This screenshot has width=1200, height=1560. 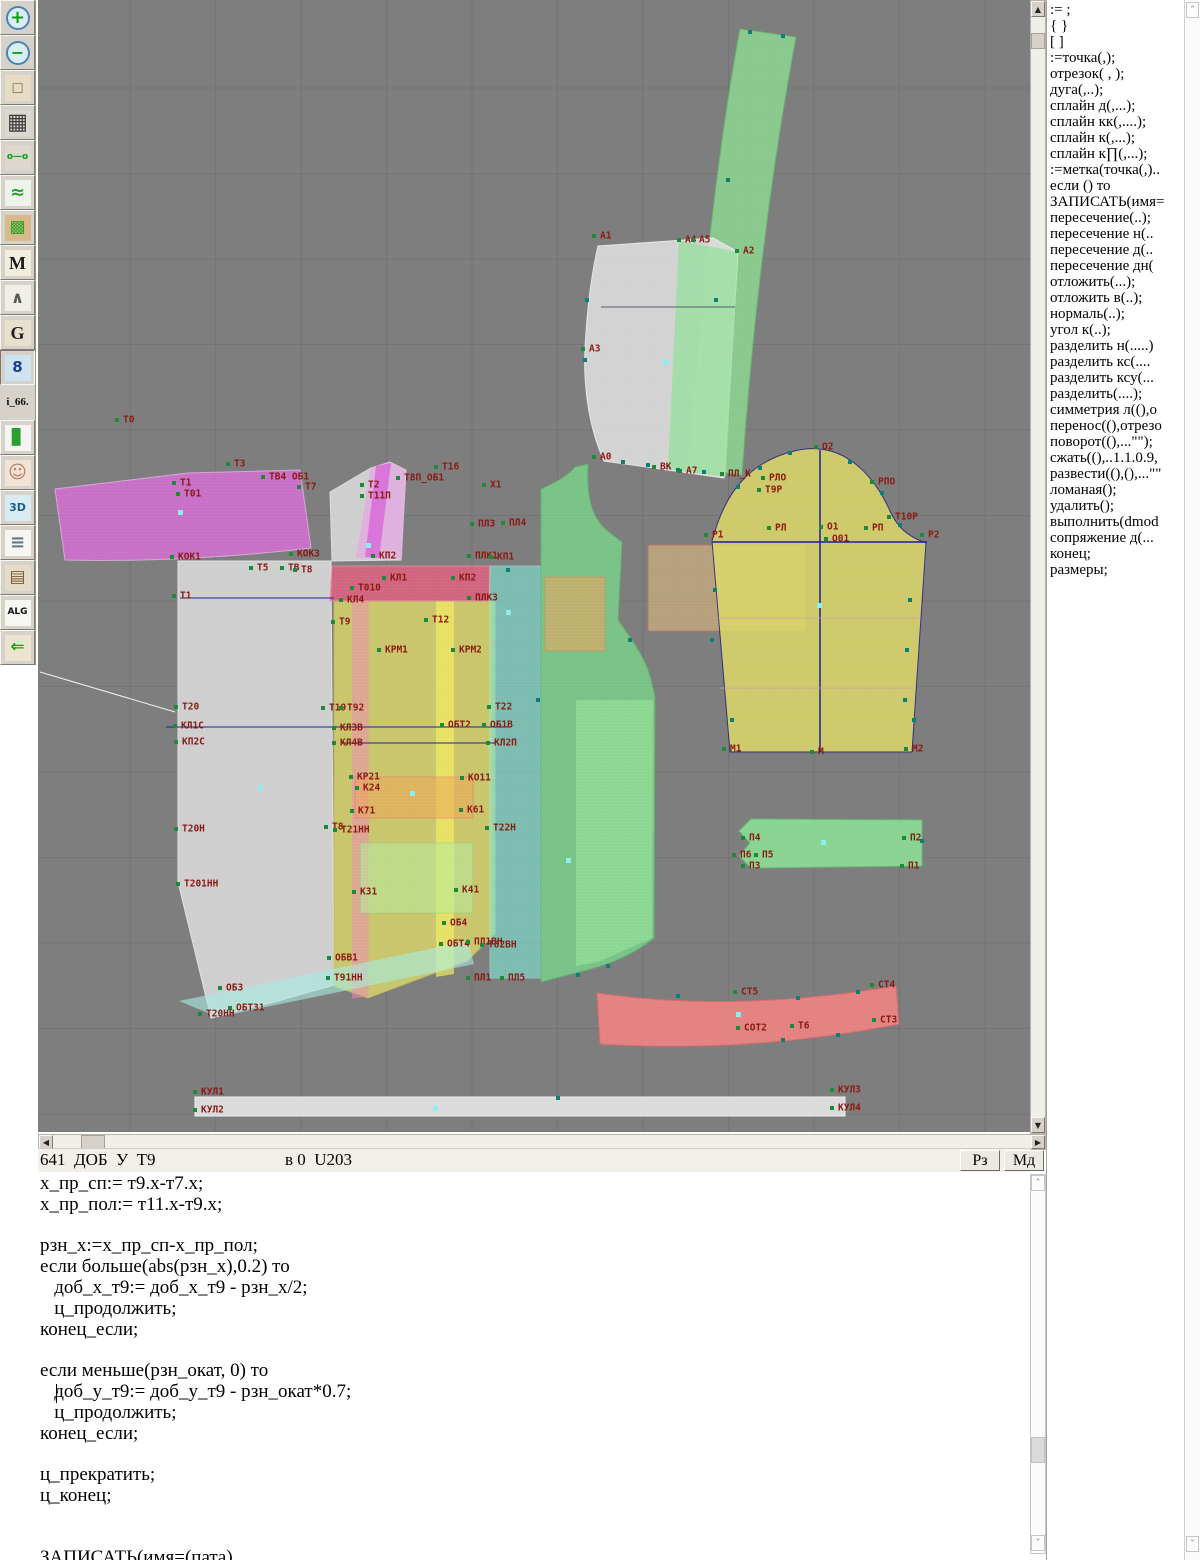 What do you see at coordinates (1115, 474) in the screenshot?
I see `command-item: развести((),(),...""` at bounding box center [1115, 474].